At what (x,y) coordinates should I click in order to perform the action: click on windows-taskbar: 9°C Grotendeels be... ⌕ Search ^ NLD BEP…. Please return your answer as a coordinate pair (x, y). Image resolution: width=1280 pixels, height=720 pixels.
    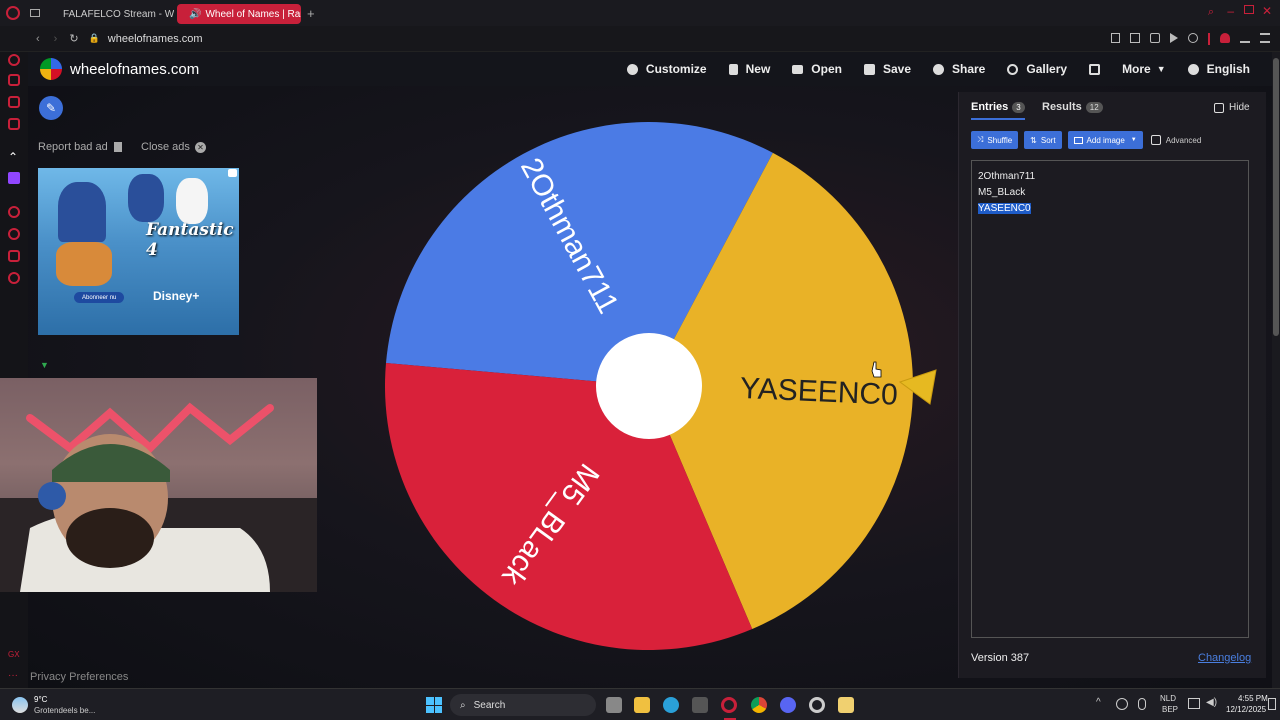
    Looking at the image, I should click on (640, 704).